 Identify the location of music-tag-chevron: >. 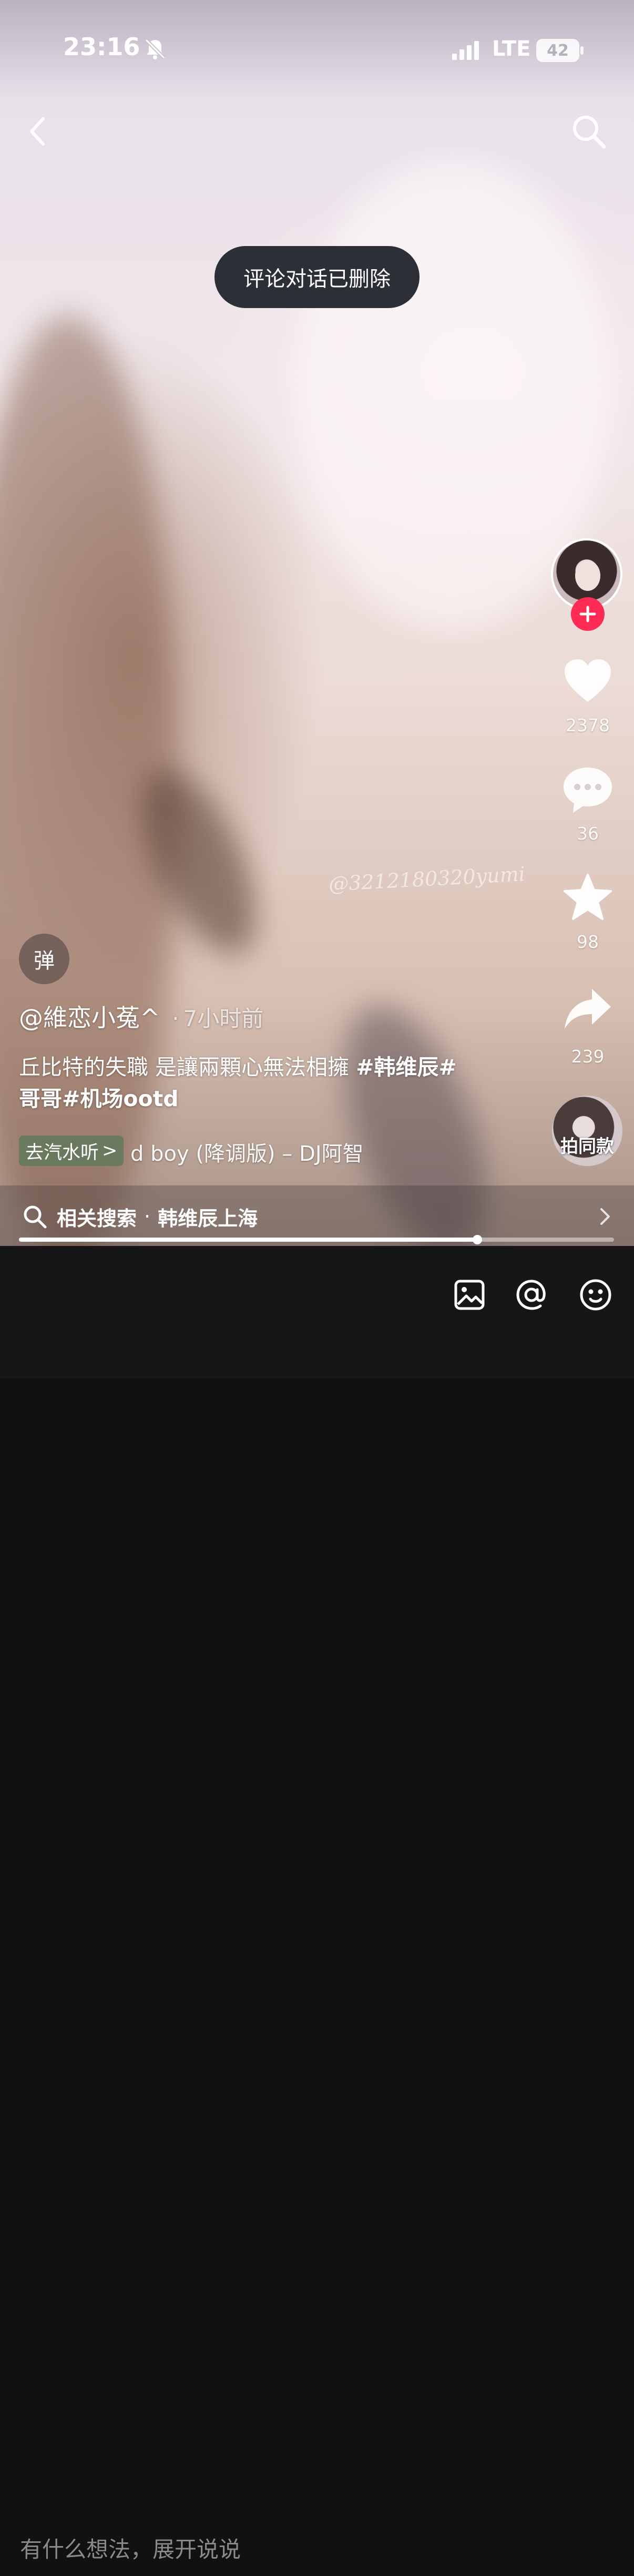
(110, 1150).